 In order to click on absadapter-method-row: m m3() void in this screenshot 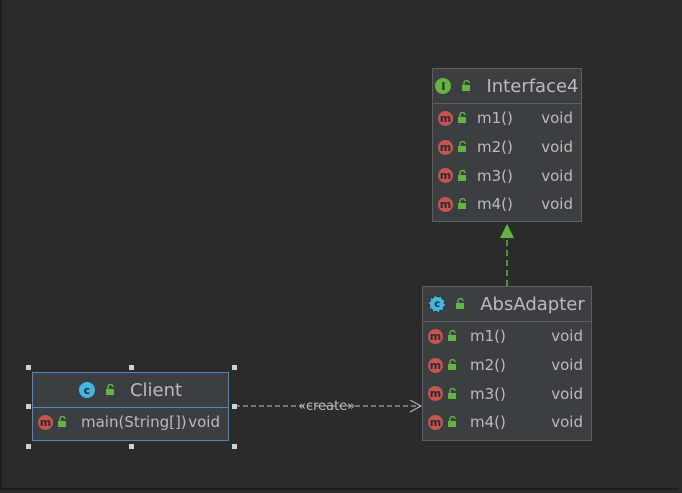, I will do `click(507, 393)`.